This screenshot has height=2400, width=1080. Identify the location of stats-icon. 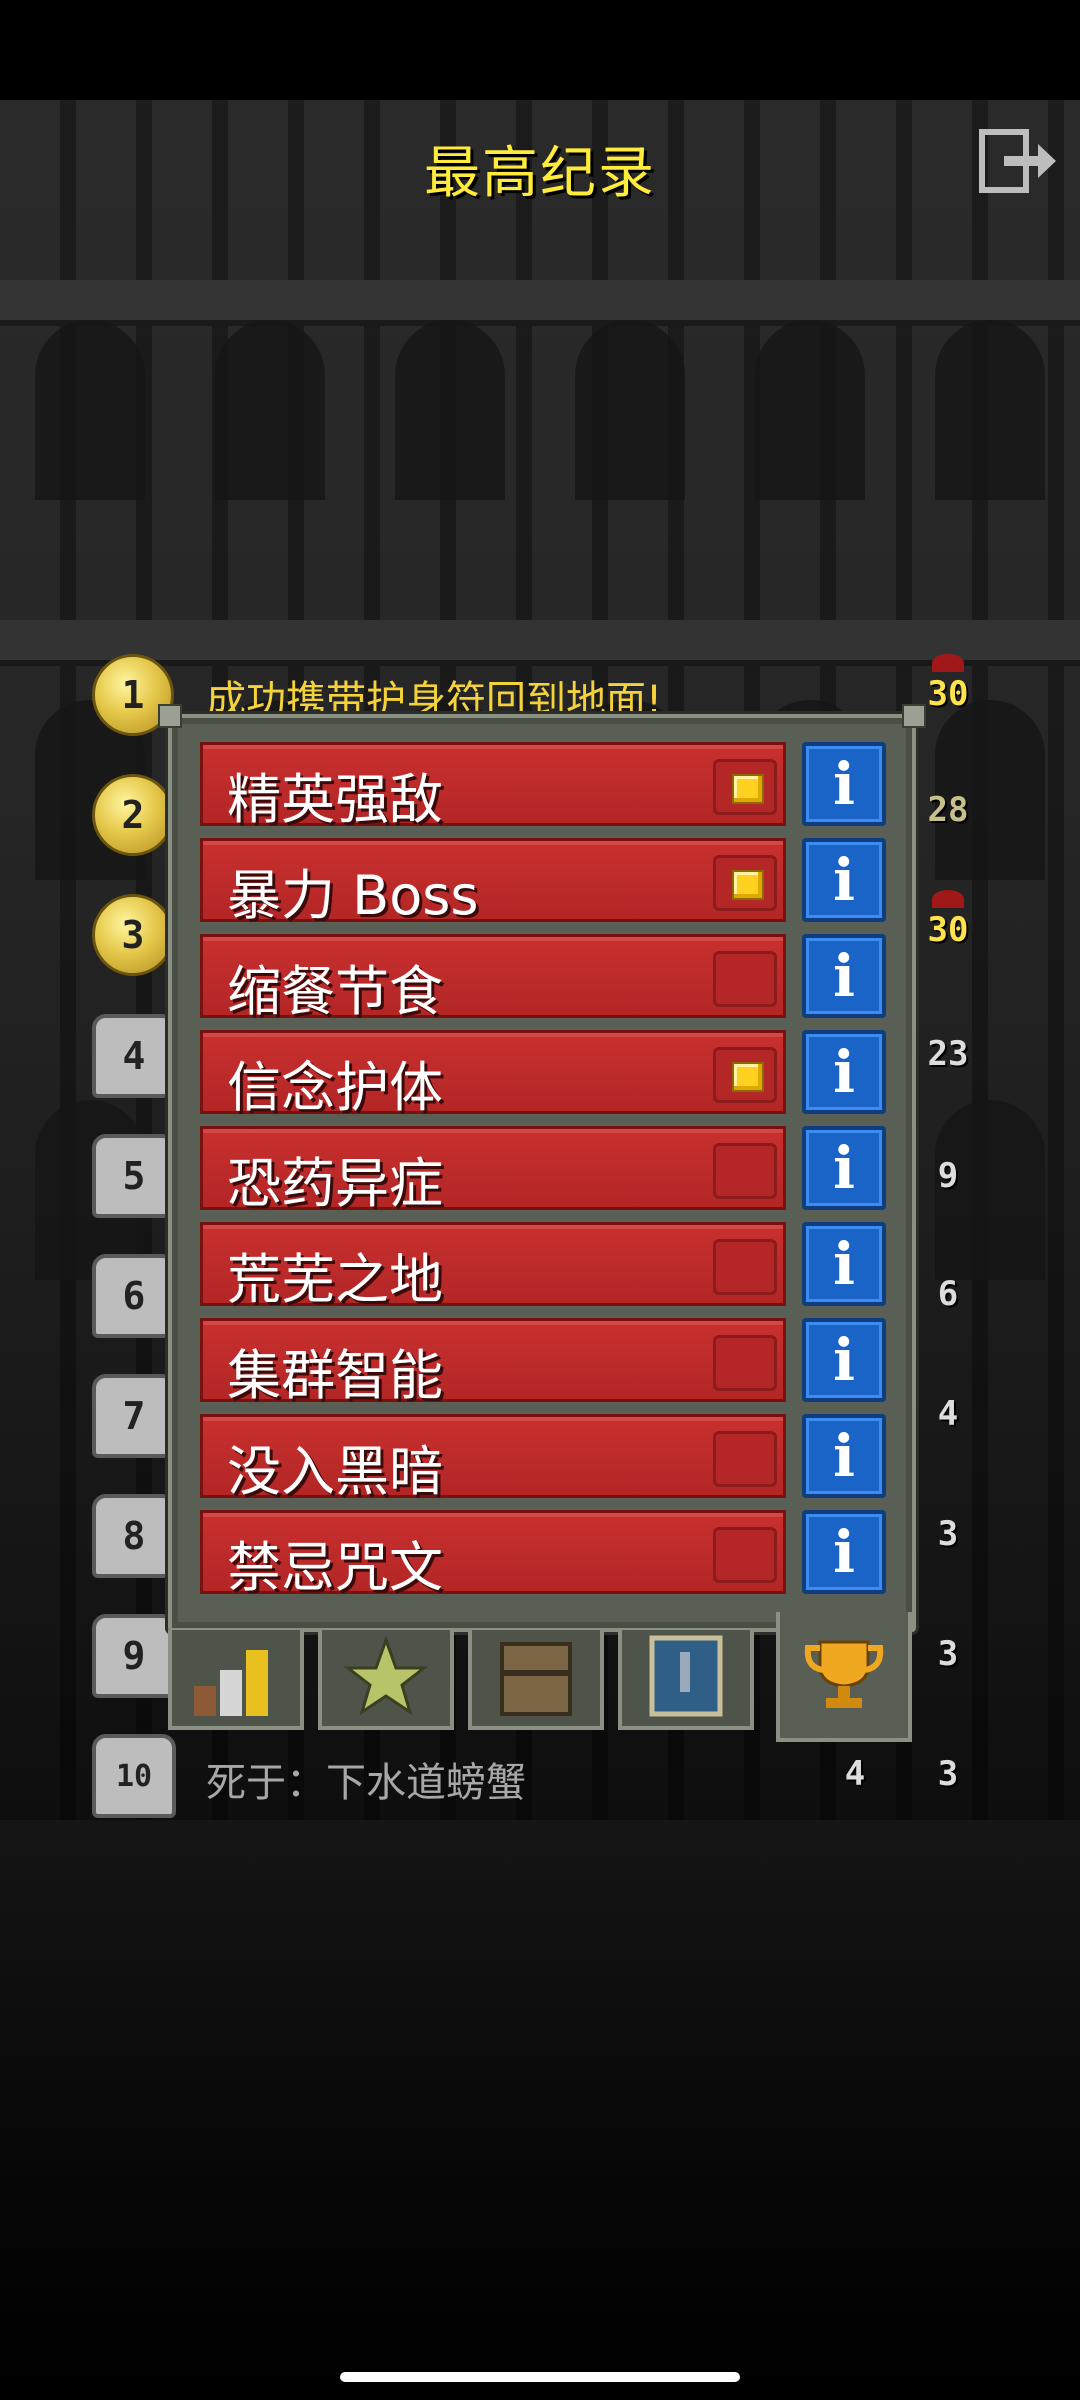
(231, 1683).